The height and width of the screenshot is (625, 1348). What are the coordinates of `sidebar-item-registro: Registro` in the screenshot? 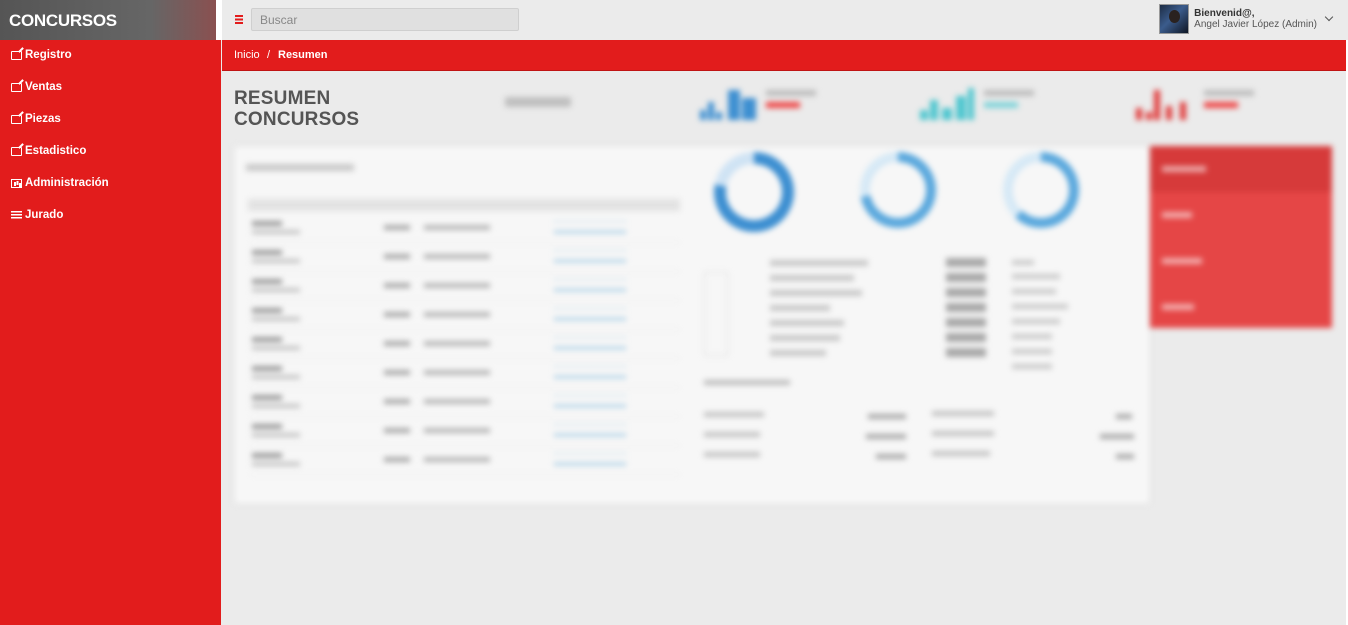 It's located at (41, 55).